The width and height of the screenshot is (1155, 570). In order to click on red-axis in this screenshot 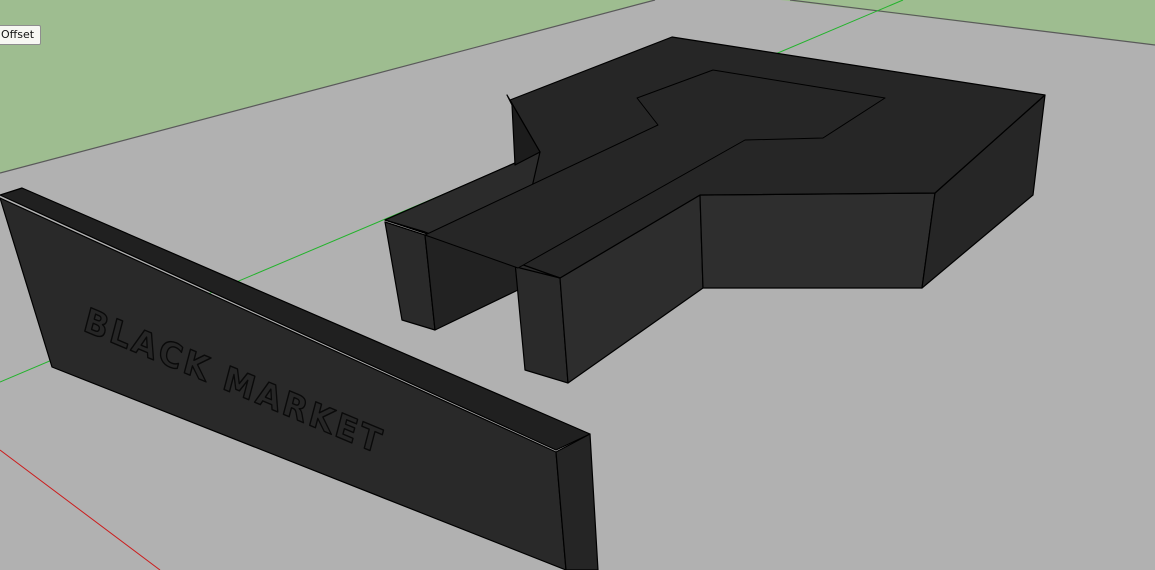, I will do `click(80, 509)`.